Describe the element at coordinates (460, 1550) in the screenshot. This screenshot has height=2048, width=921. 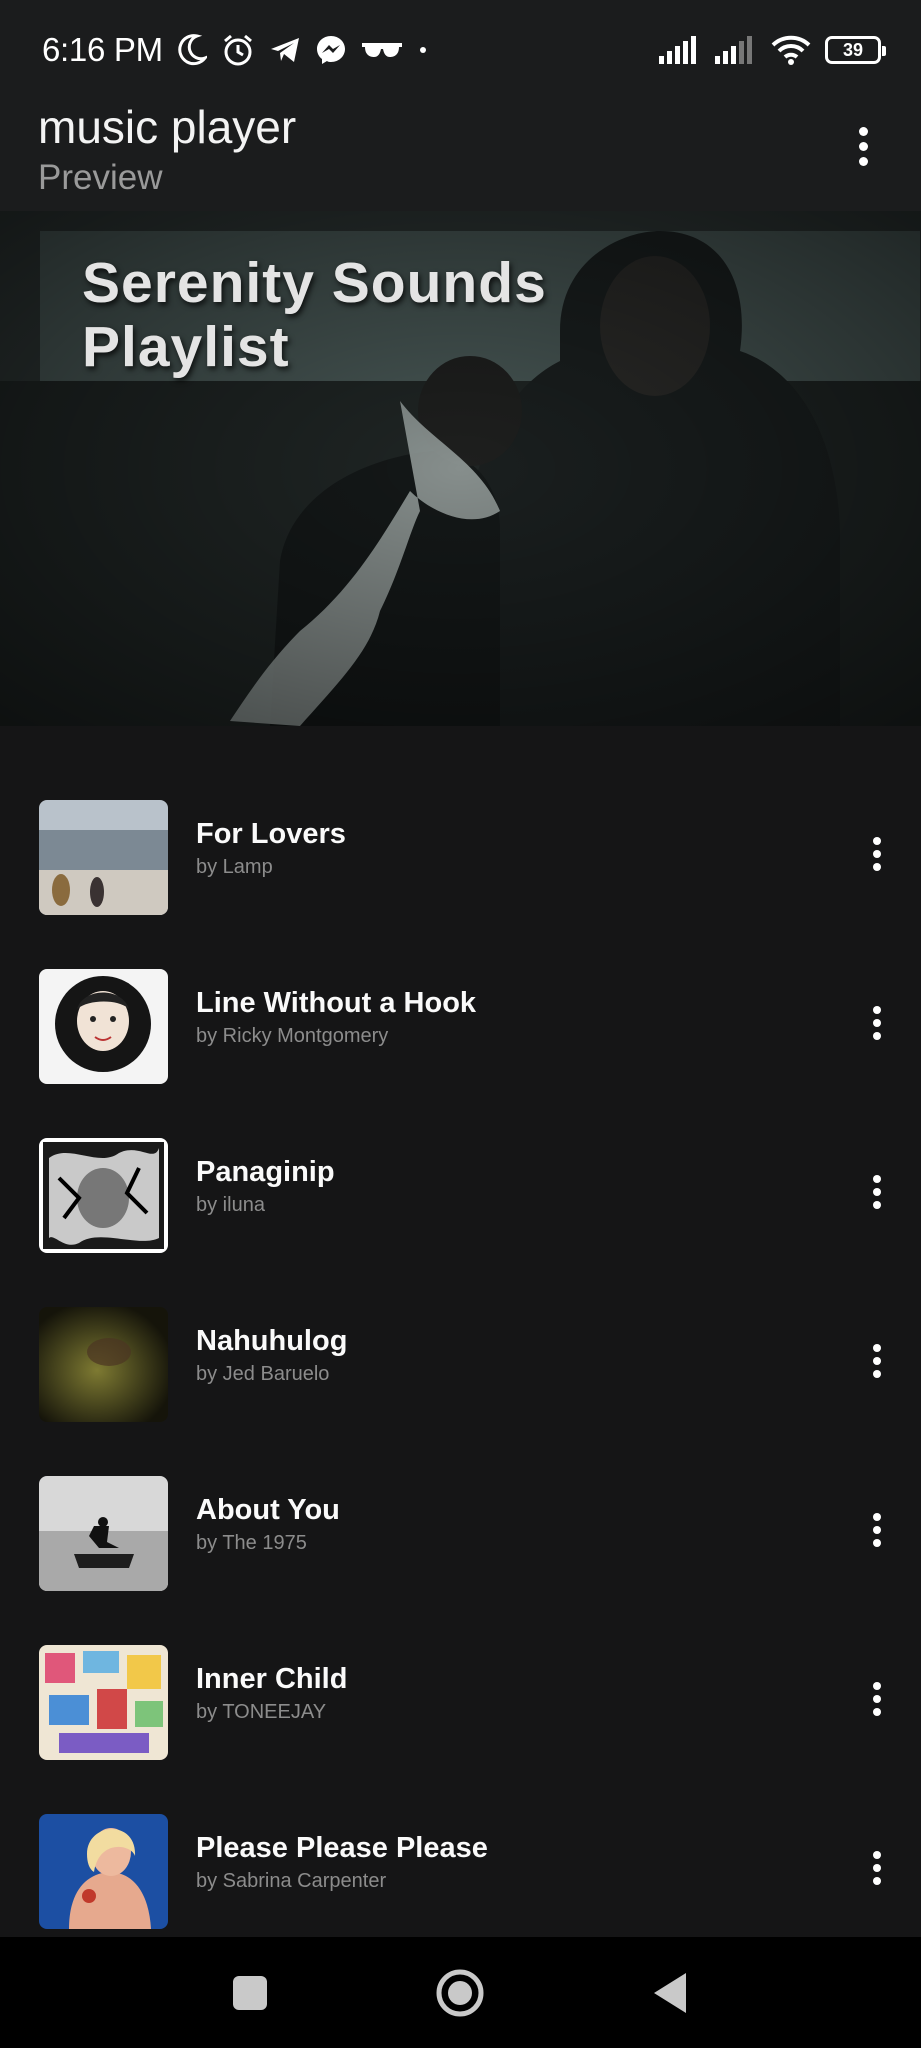
I see `track-row: About You by The 1975` at that location.